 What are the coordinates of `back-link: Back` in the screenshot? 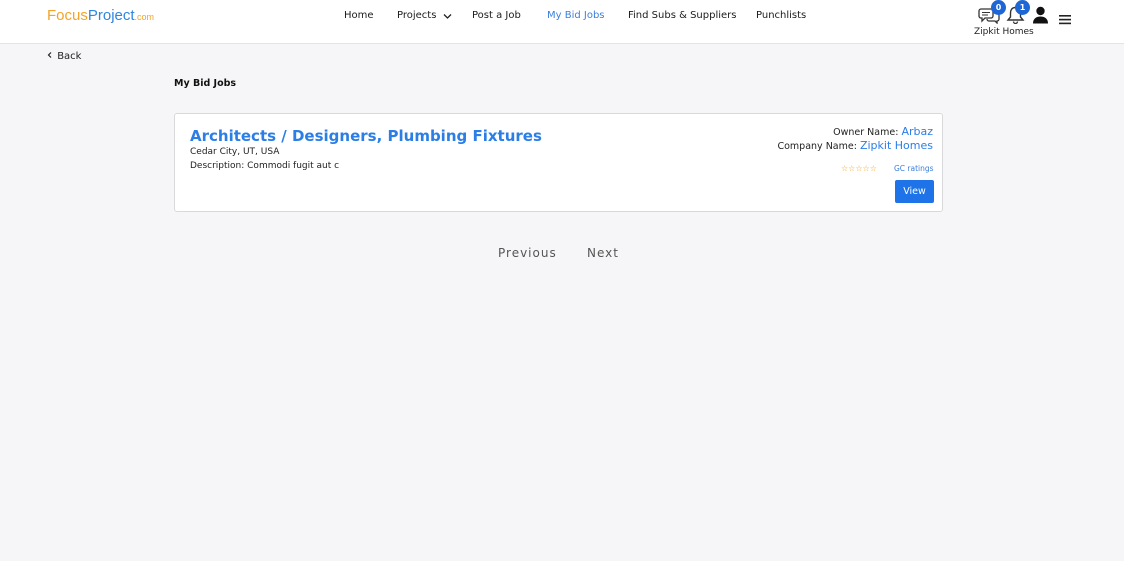 It's located at (63, 56).